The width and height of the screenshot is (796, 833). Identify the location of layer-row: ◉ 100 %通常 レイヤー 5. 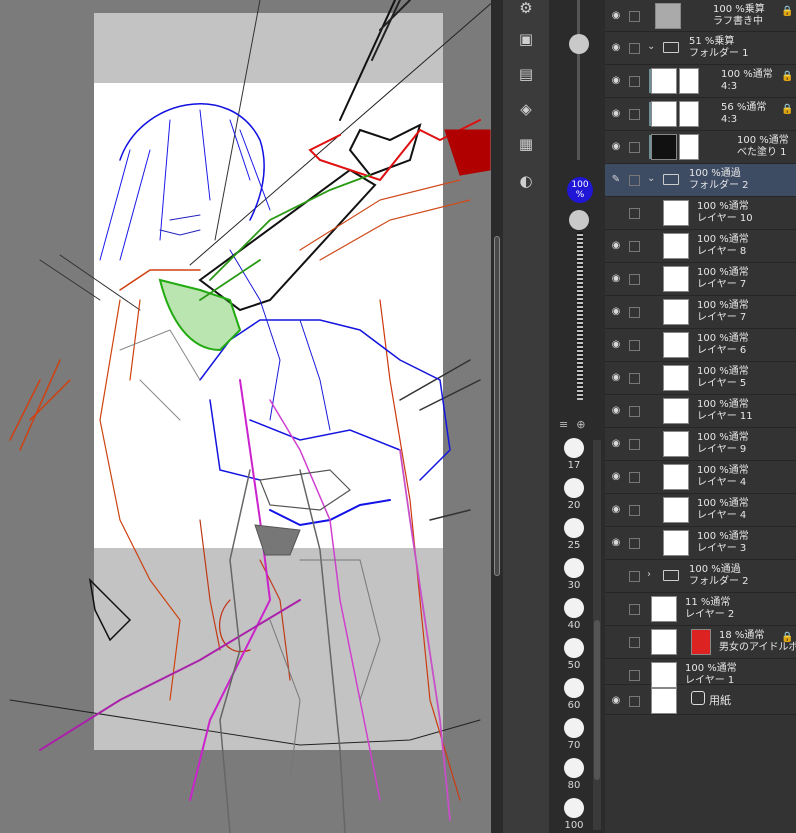
(700, 378).